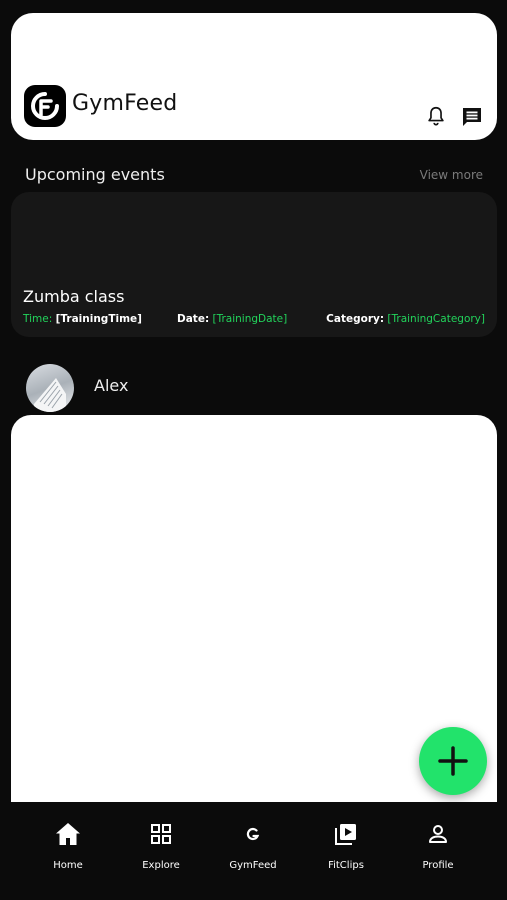 The width and height of the screenshot is (507, 900). Describe the element at coordinates (45, 106) in the screenshot. I see `gymfeed-logo-icon` at that location.